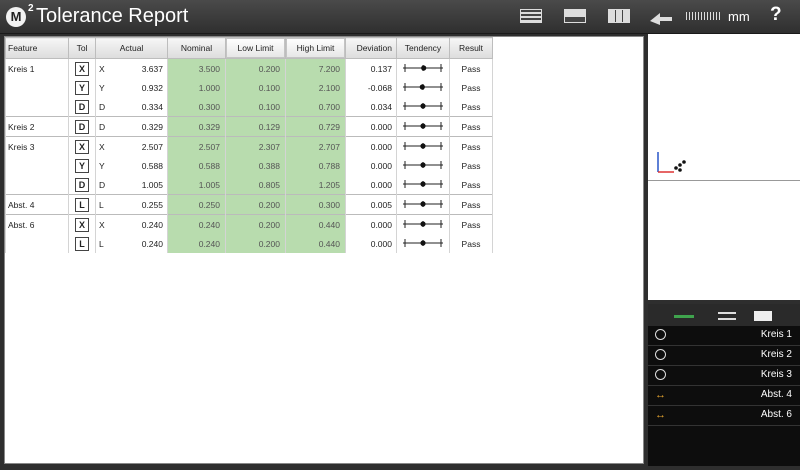 This screenshot has height=470, width=800. I want to click on table-icon, so click(619, 16).